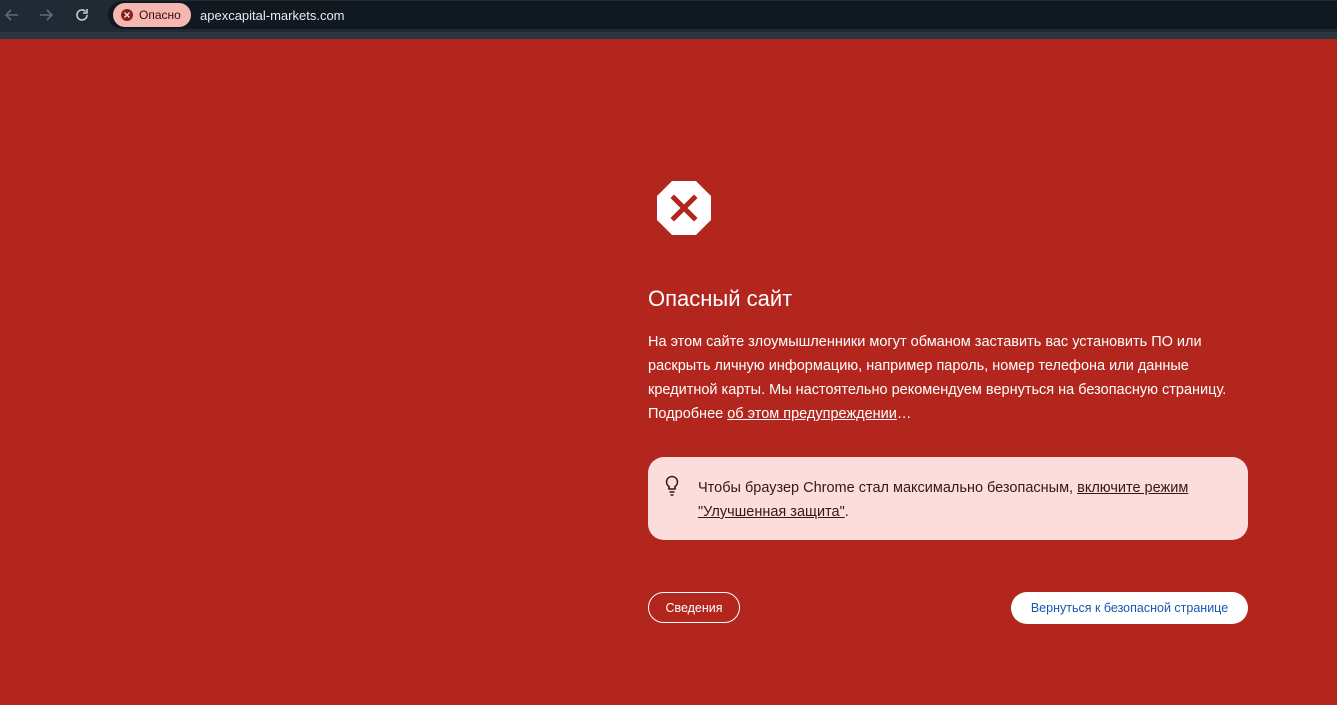 The width and height of the screenshot is (1337, 705). I want to click on forward-button, so click(46, 15).